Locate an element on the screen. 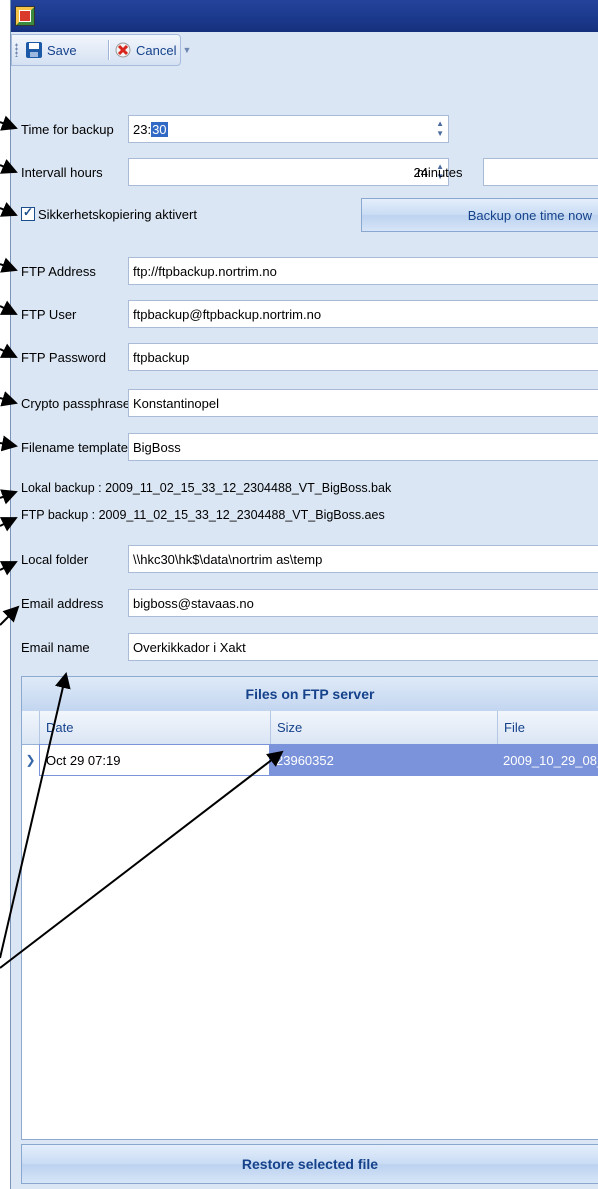  time-for-backup-label: Time for backup is located at coordinates (67, 129).